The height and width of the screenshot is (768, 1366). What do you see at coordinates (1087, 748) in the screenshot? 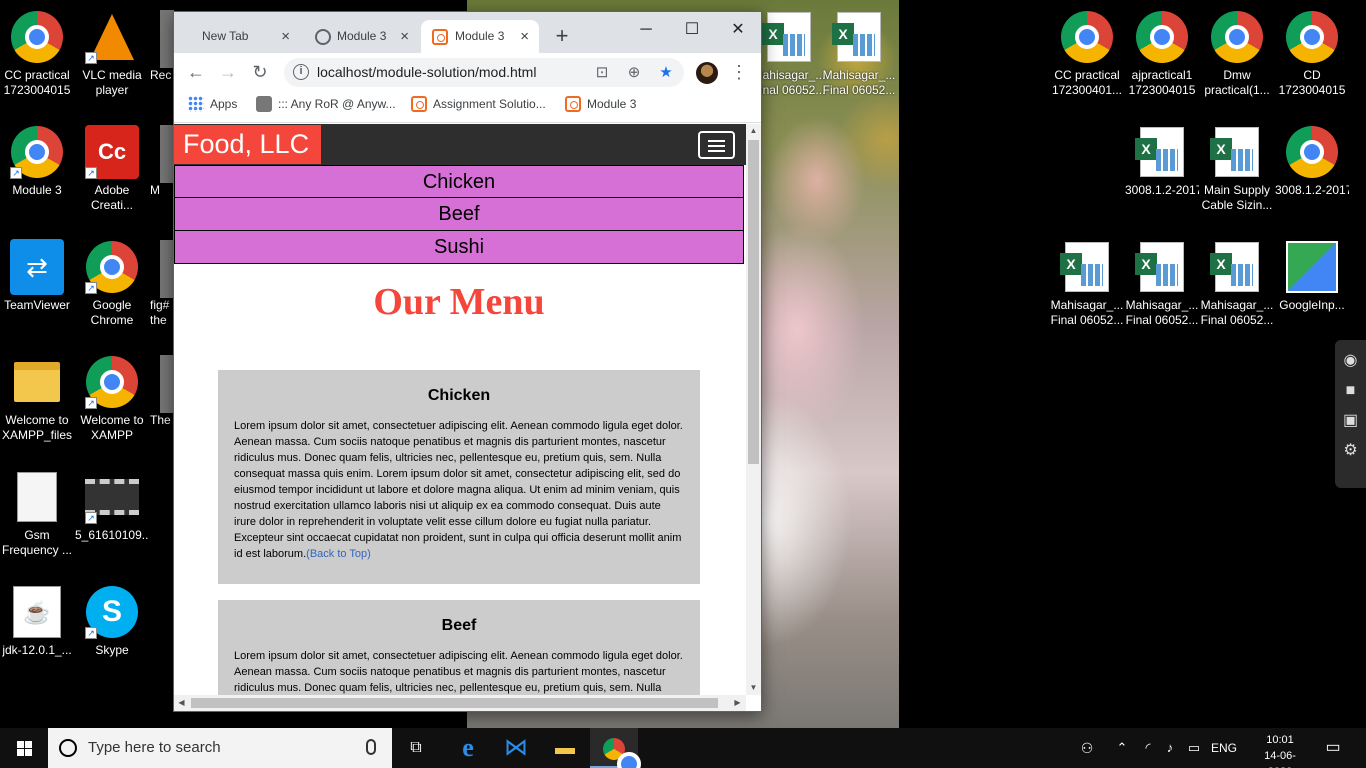
I see `people-icon: ⚇` at bounding box center [1087, 748].